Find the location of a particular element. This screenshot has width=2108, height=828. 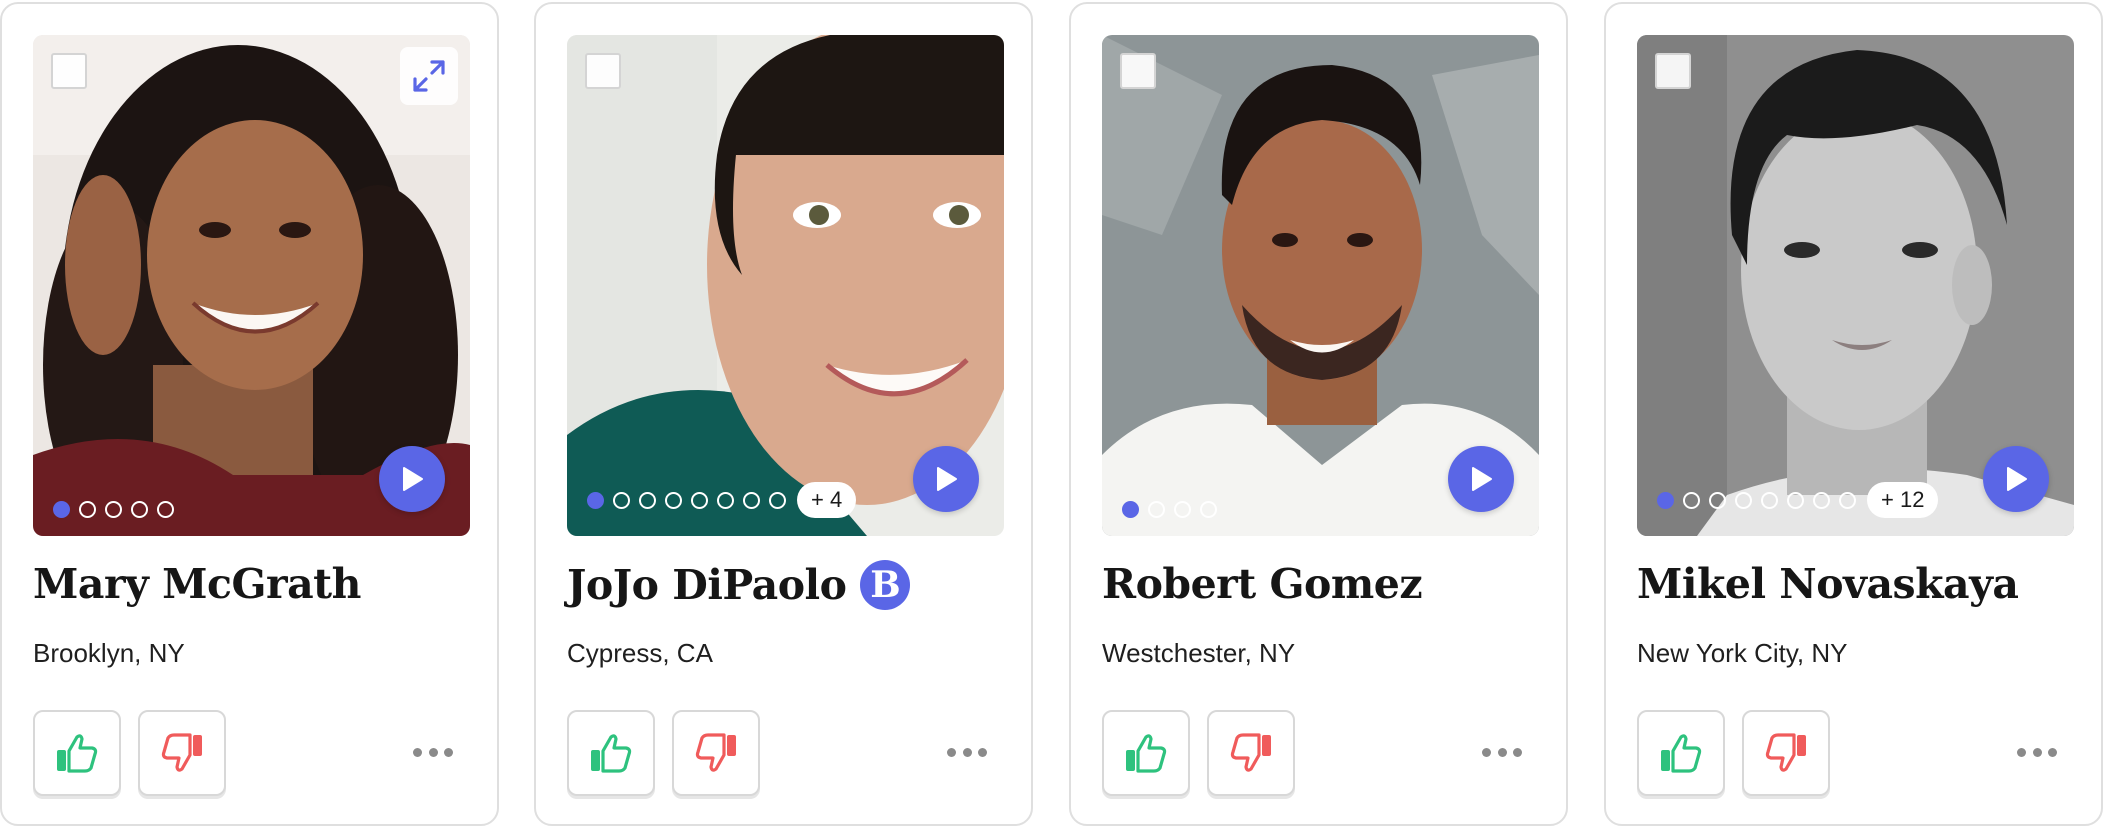

talent-location: New York City, NY is located at coordinates (1742, 653).